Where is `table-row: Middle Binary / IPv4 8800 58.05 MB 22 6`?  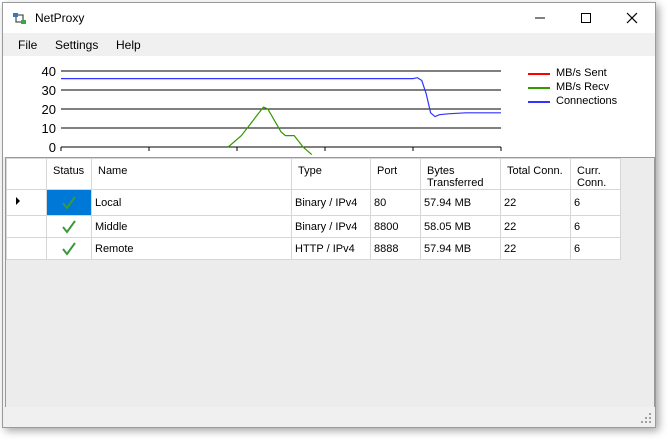
table-row: Middle Binary / IPv4 8800 58.05 MB 22 6 is located at coordinates (313, 226).